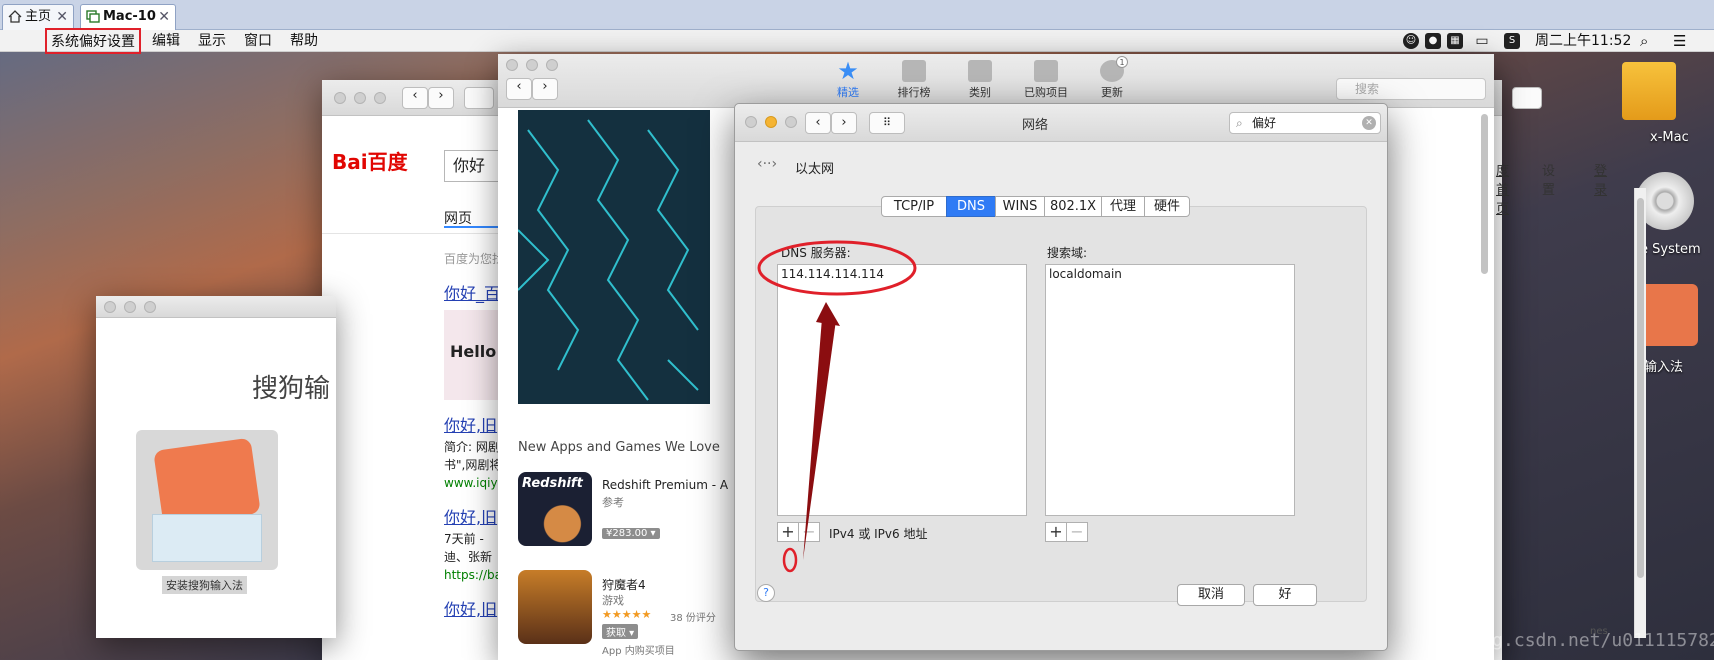 Image resolution: width=1714 pixels, height=660 pixels. I want to click on highlight-ellipse, so click(837, 268).